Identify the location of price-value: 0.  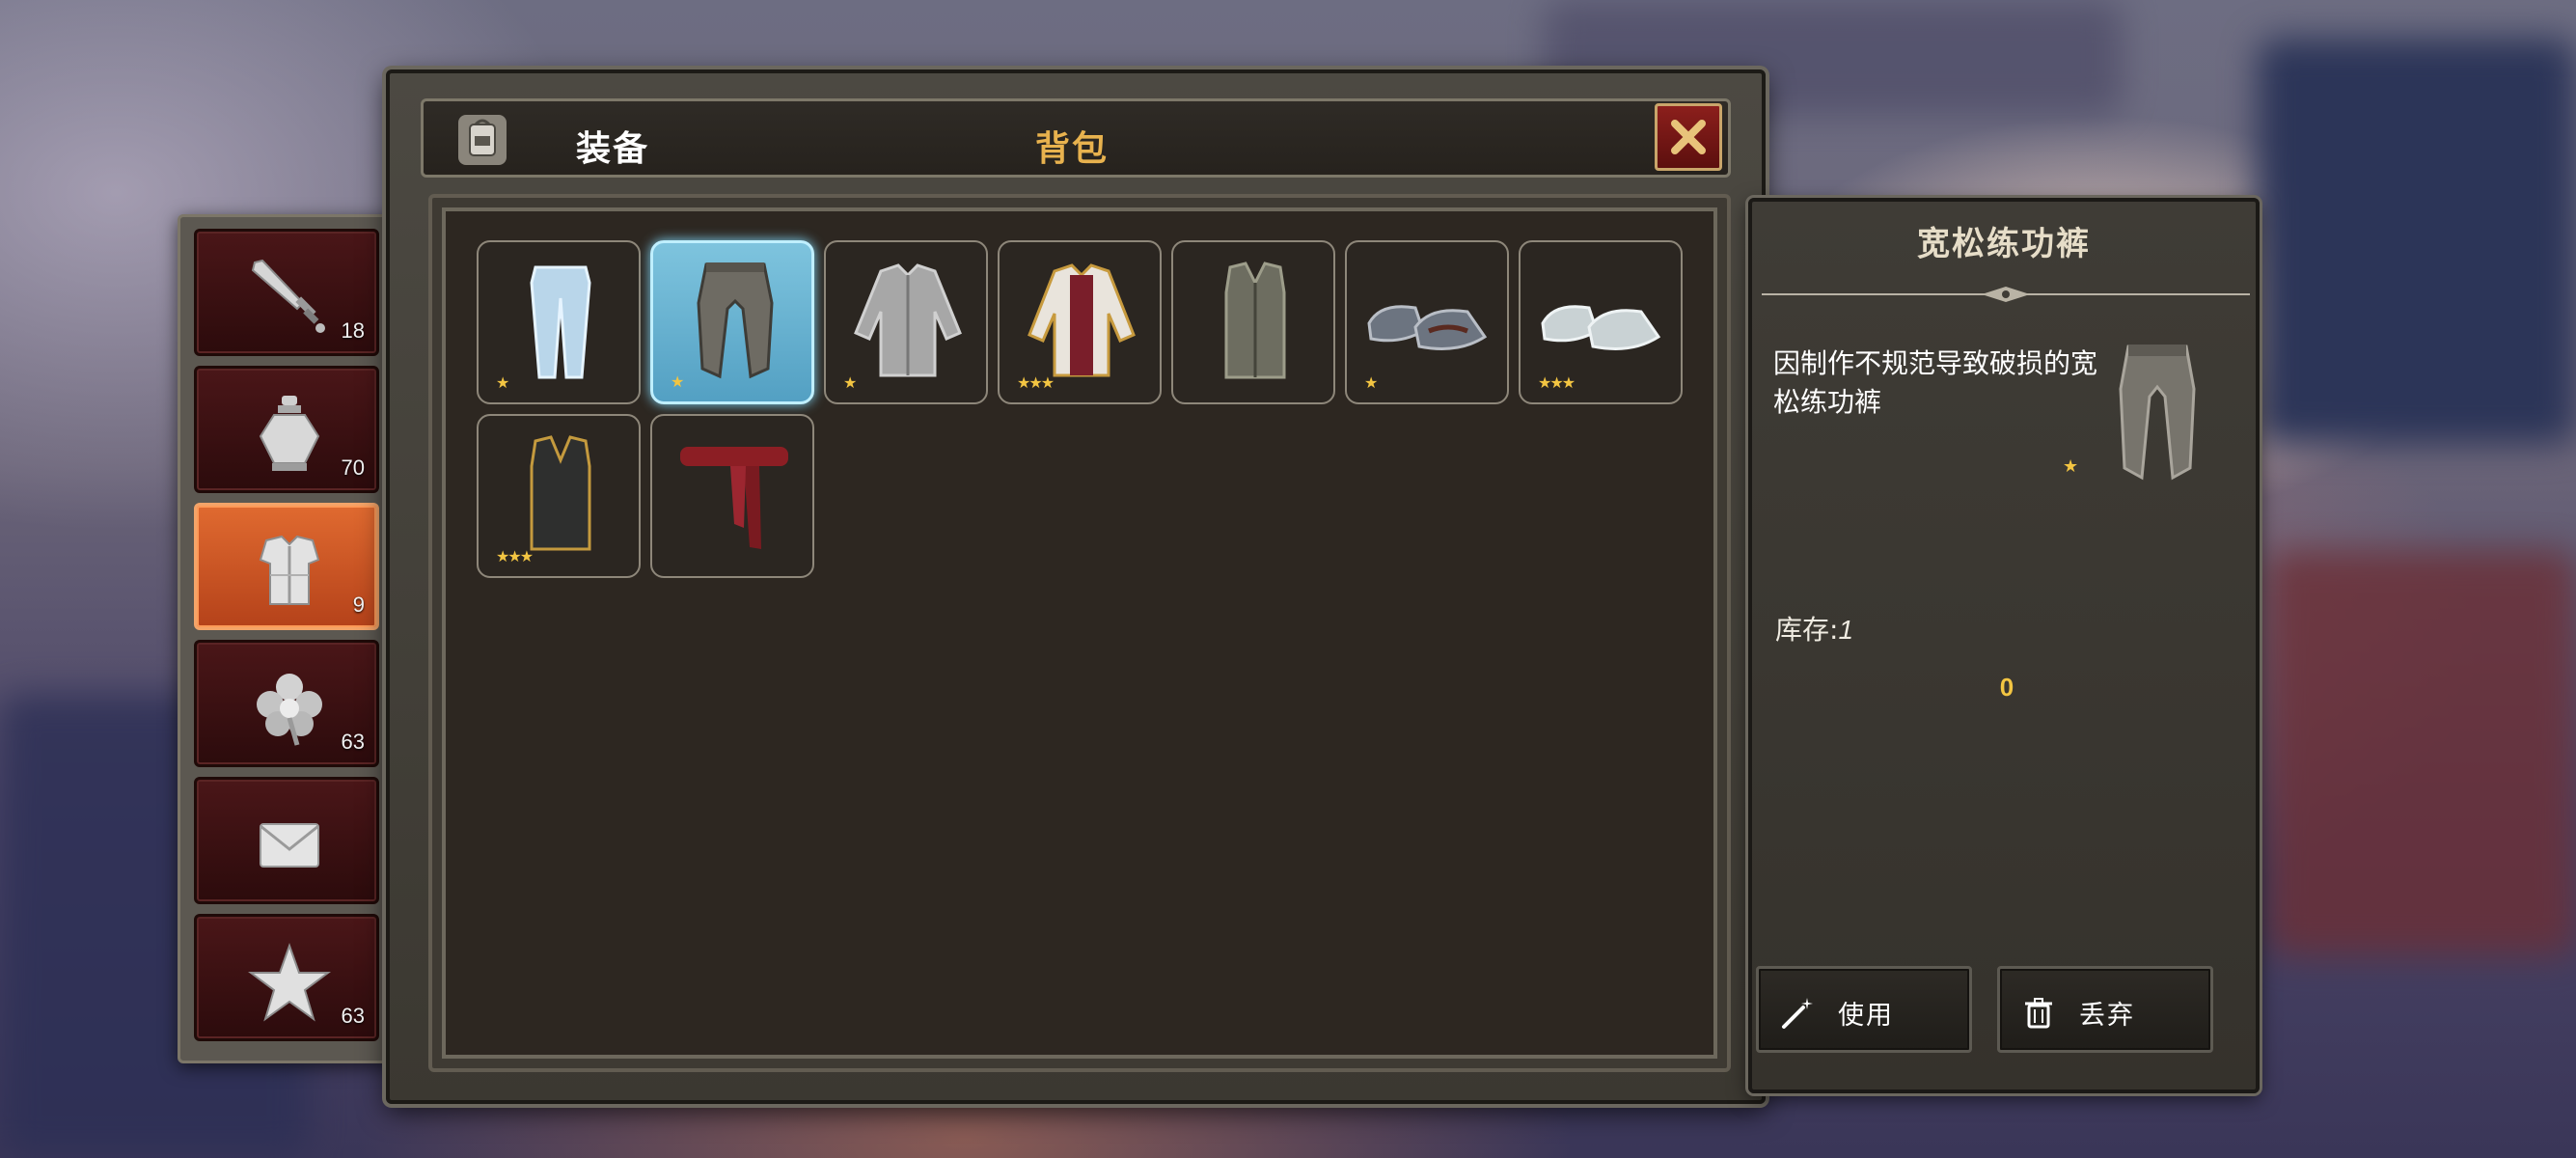
(2006, 687).